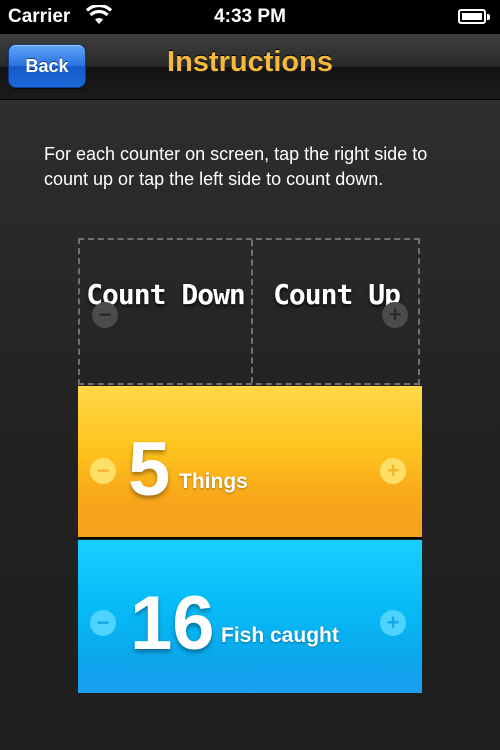  I want to click on counter-name: Fish caught, so click(280, 635).